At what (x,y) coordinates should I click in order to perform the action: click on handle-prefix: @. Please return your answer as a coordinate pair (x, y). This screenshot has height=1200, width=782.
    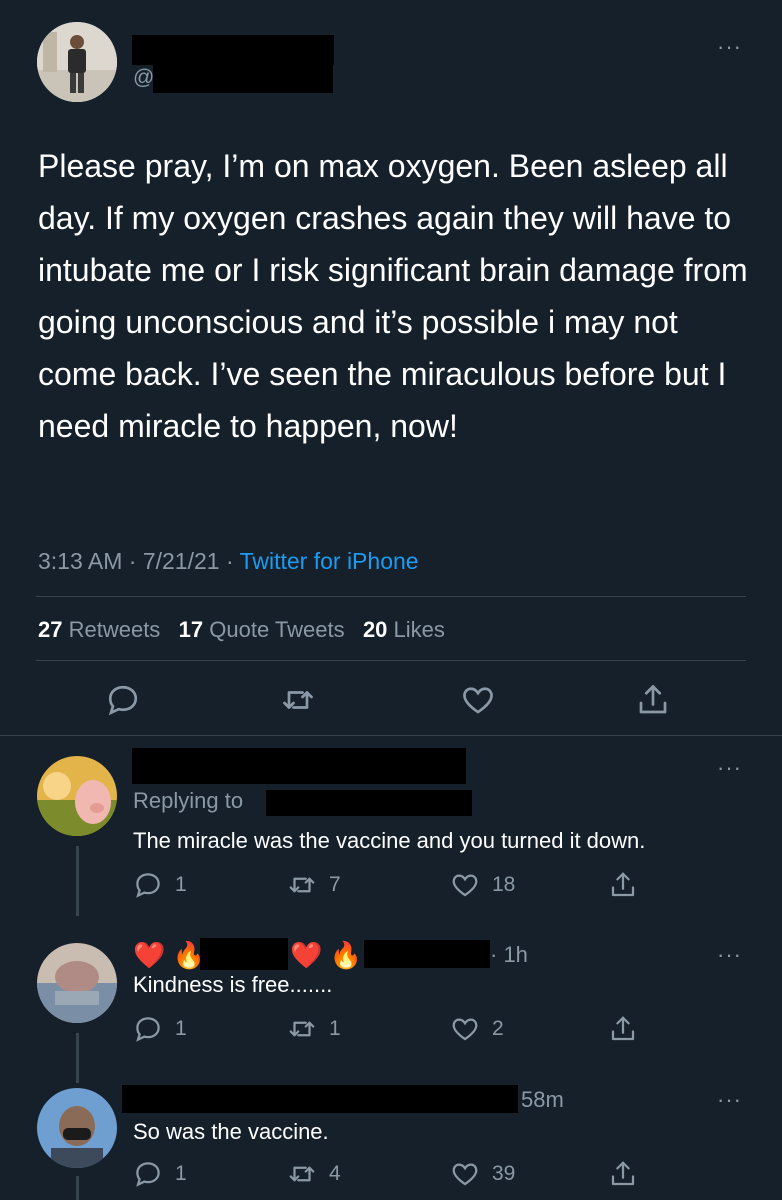
    Looking at the image, I should click on (144, 77).